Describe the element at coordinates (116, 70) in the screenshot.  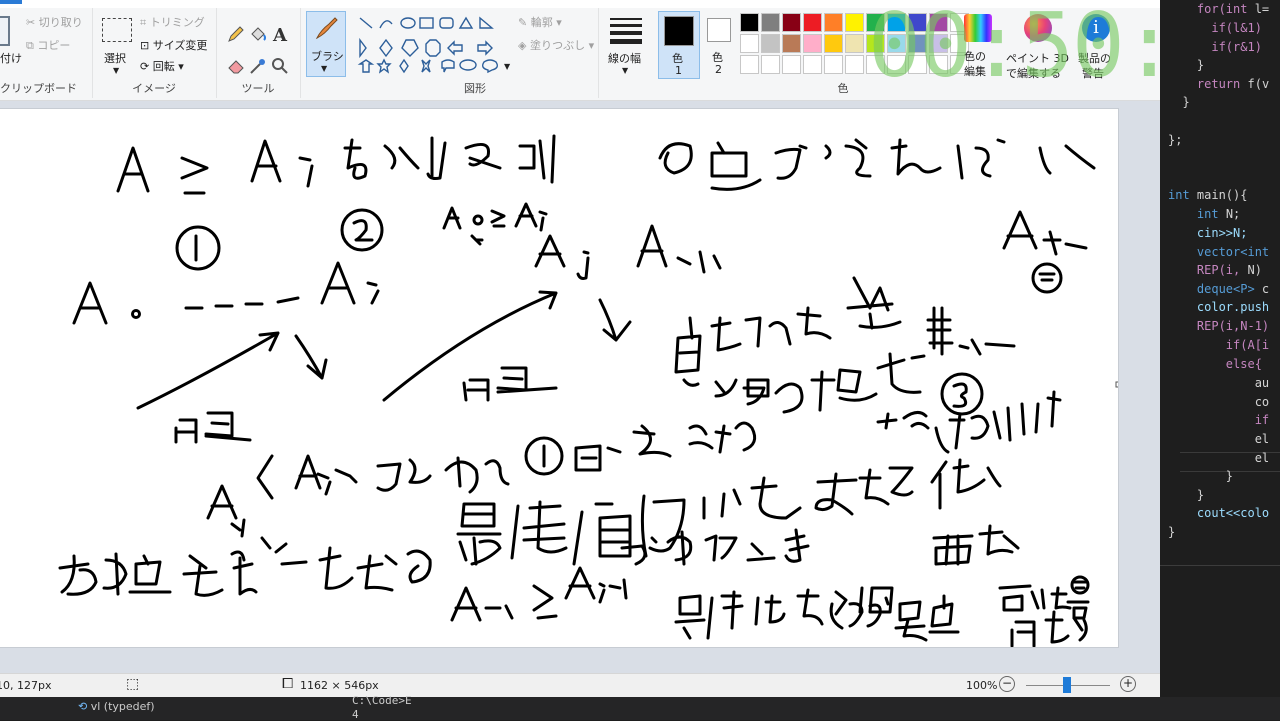
I see `select-dropdown-icon: ▼` at that location.